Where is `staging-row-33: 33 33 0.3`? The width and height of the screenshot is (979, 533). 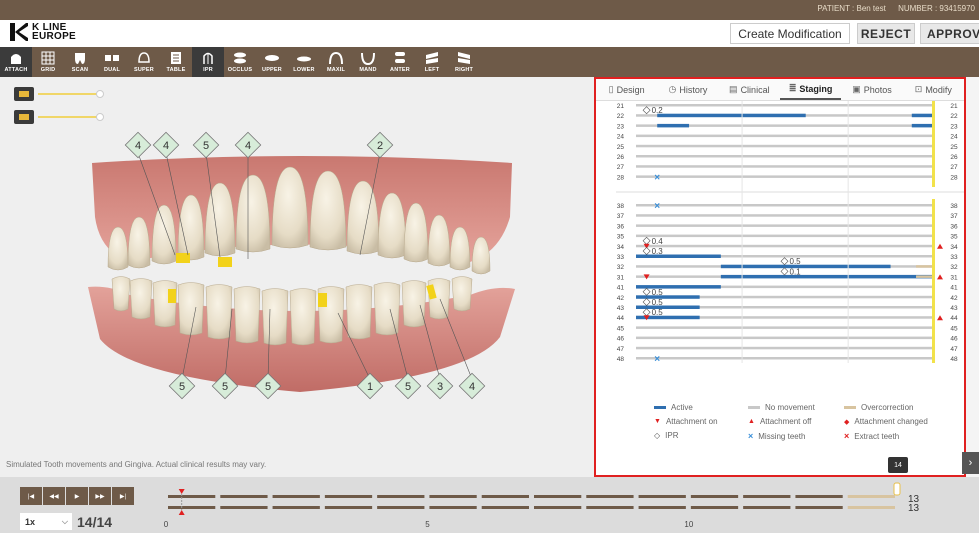
staging-row-33: 33 33 0.3 is located at coordinates (787, 254).